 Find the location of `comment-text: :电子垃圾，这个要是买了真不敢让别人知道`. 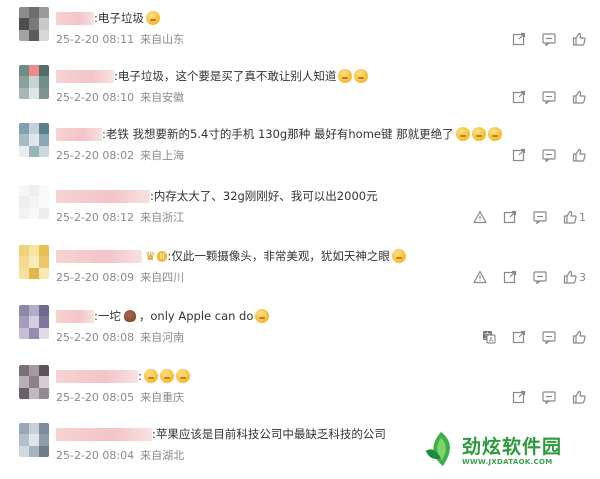

comment-text: :电子垃圾，这个要是买了真不敢让别人知道 is located at coordinates (225, 76).